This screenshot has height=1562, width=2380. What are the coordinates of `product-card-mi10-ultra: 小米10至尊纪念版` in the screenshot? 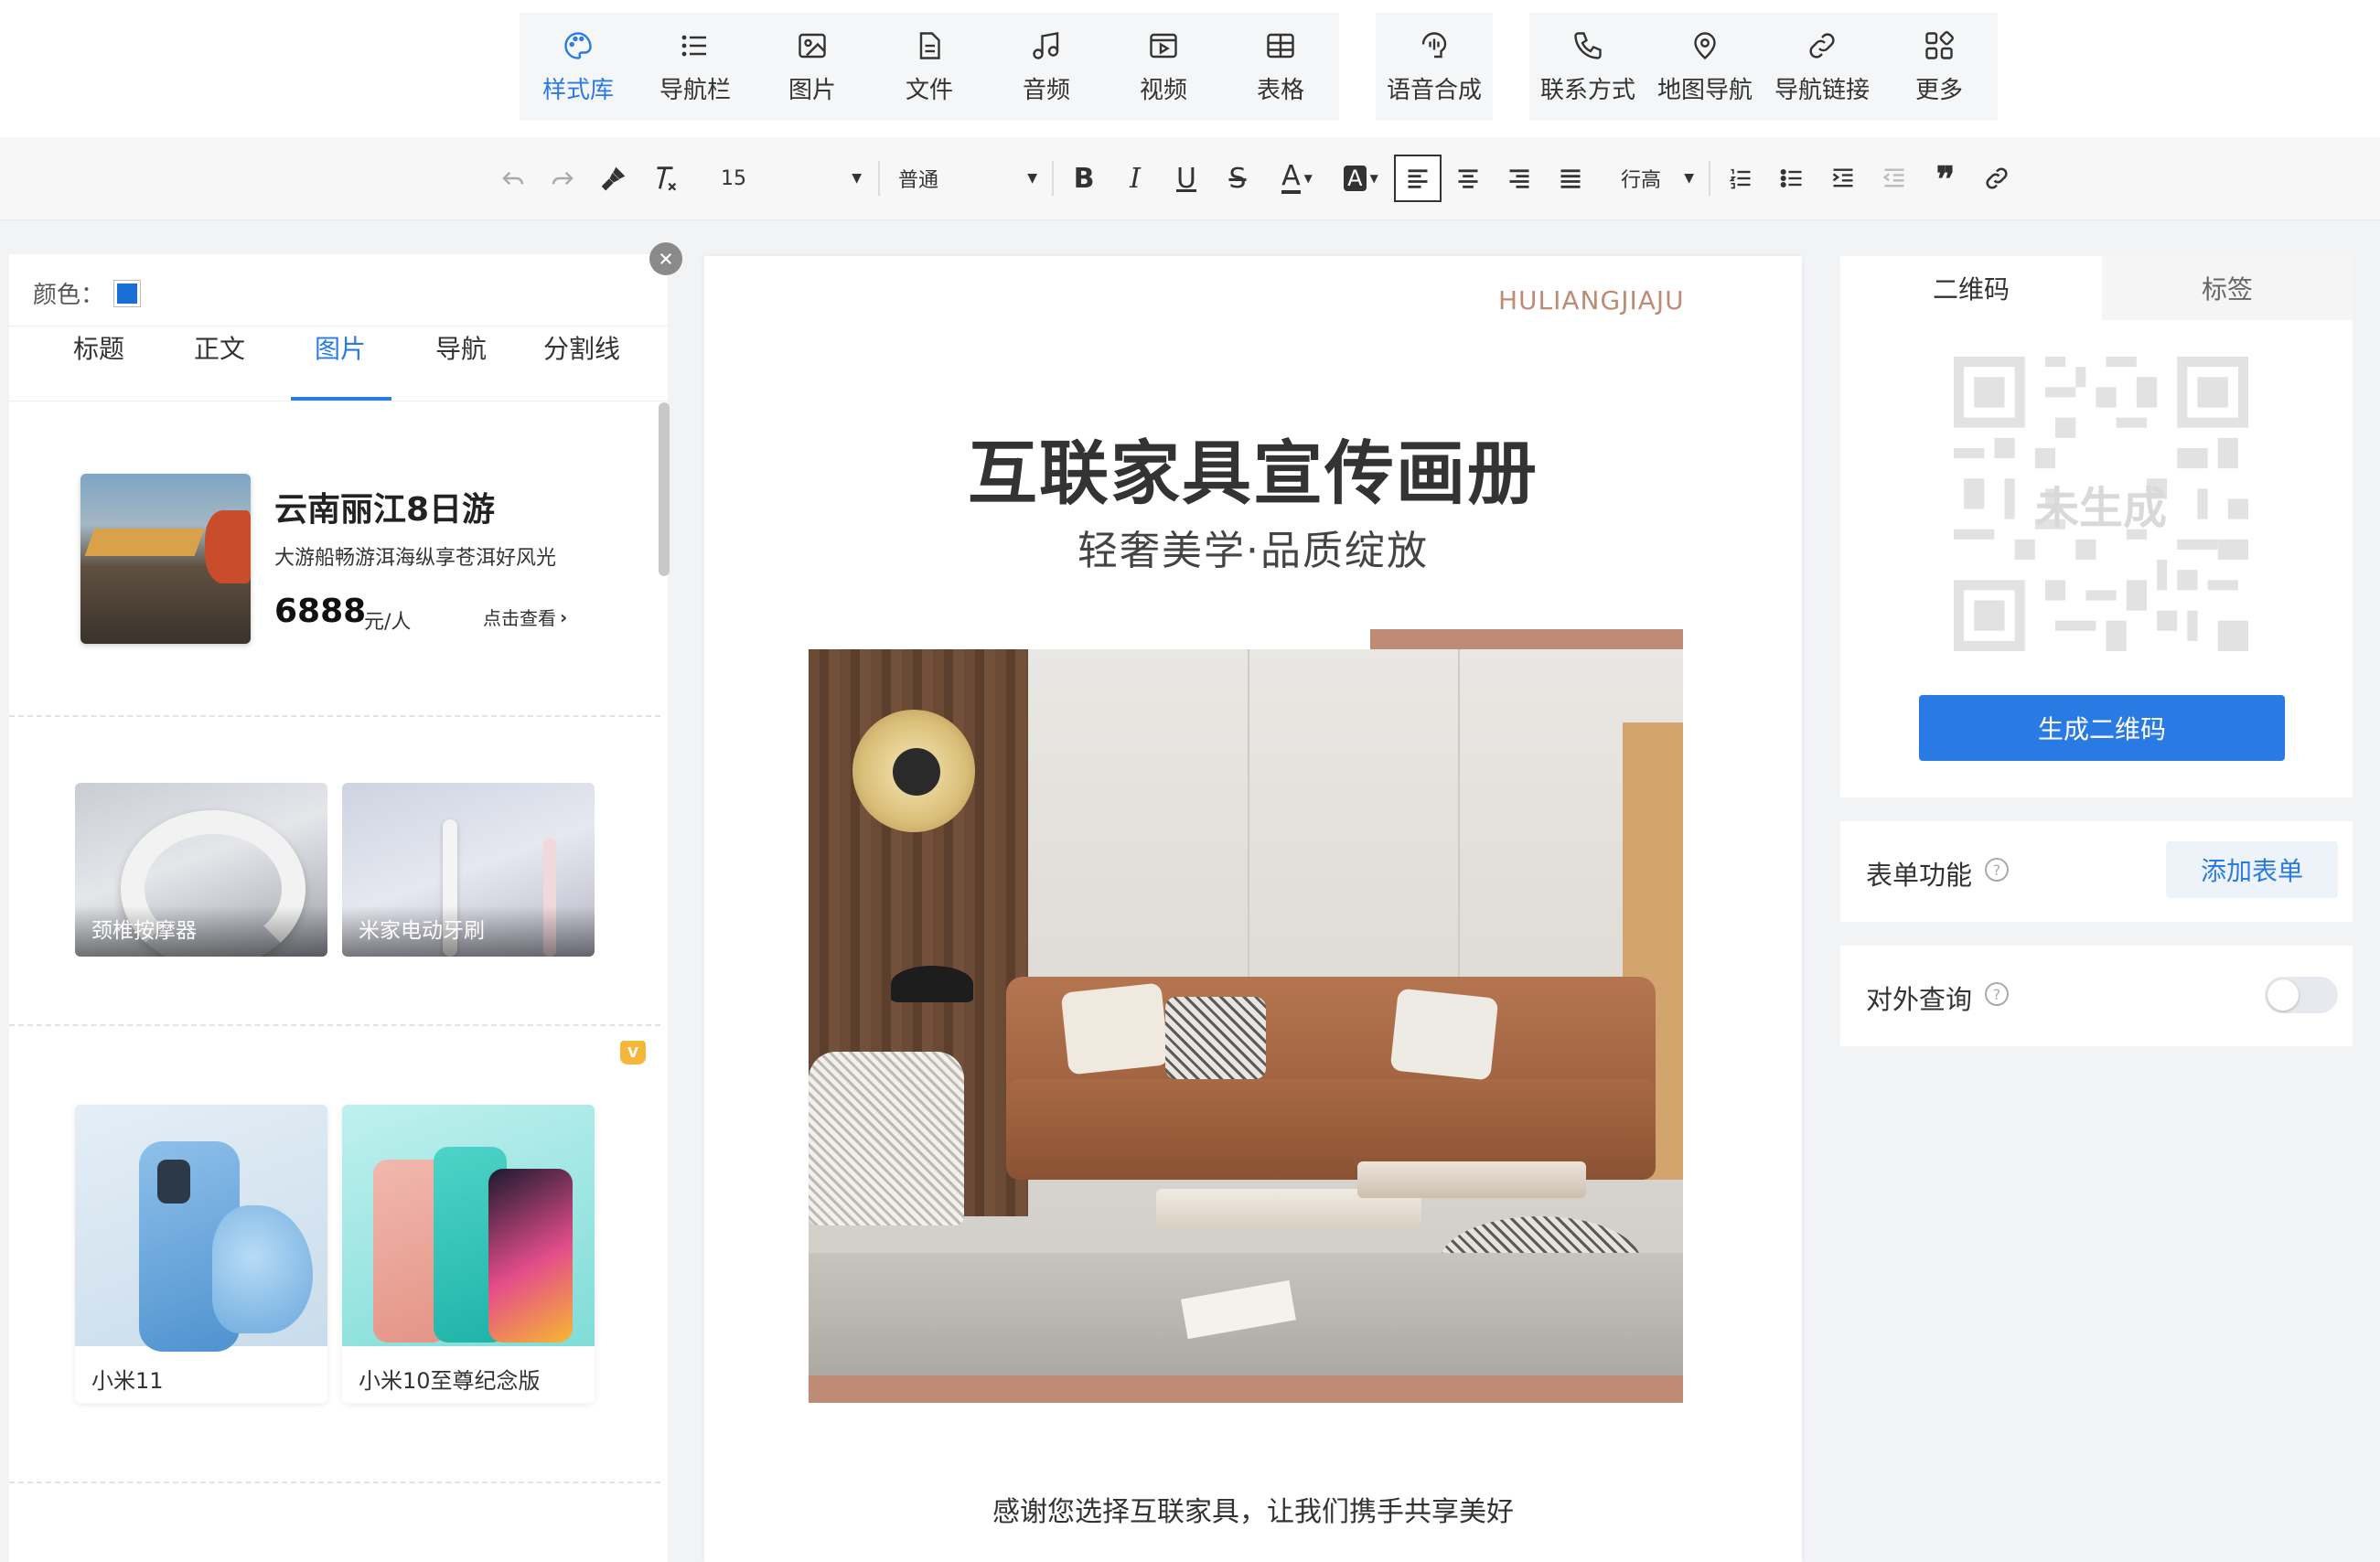 It's located at (468, 1254).